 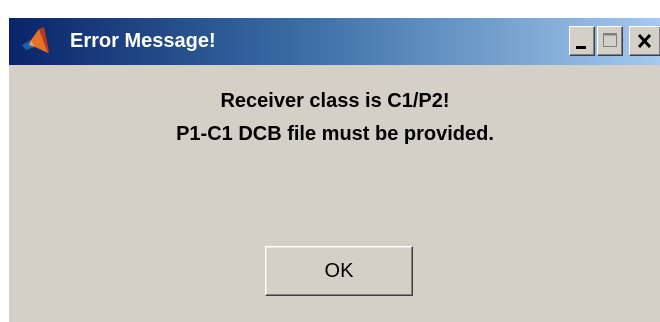 I want to click on error-message-line-1: Receiver class is C1/P2!, so click(x=335, y=101).